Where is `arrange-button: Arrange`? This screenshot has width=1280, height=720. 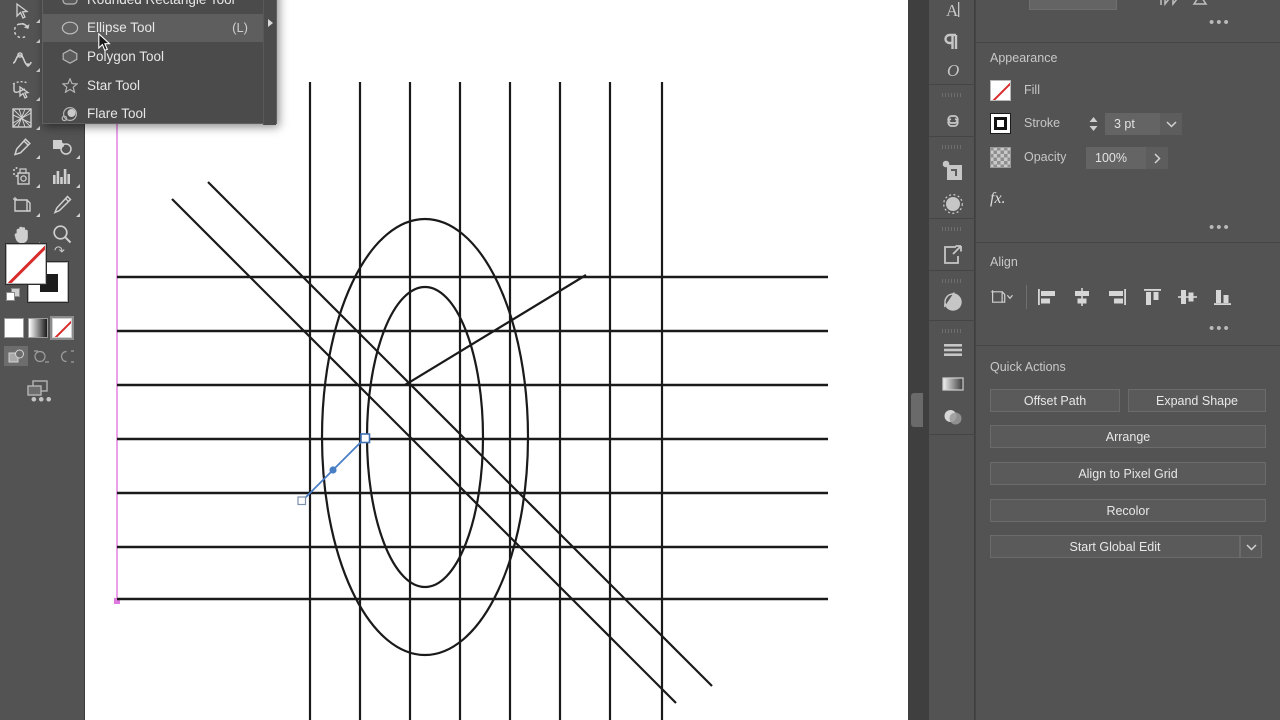
arrange-button: Arrange is located at coordinates (1128, 436).